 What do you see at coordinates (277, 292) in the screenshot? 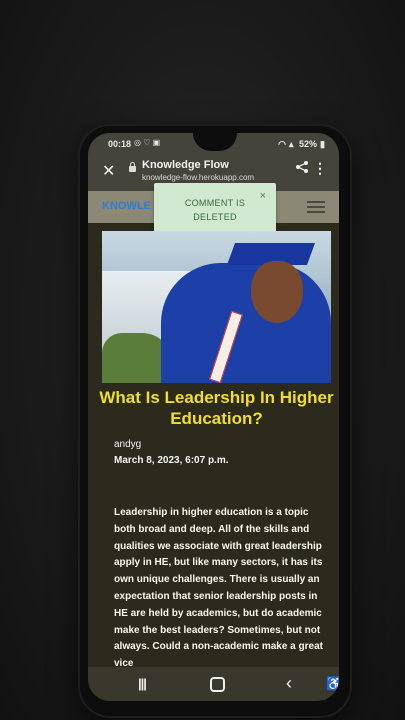
I see `hero-graduate-face` at bounding box center [277, 292].